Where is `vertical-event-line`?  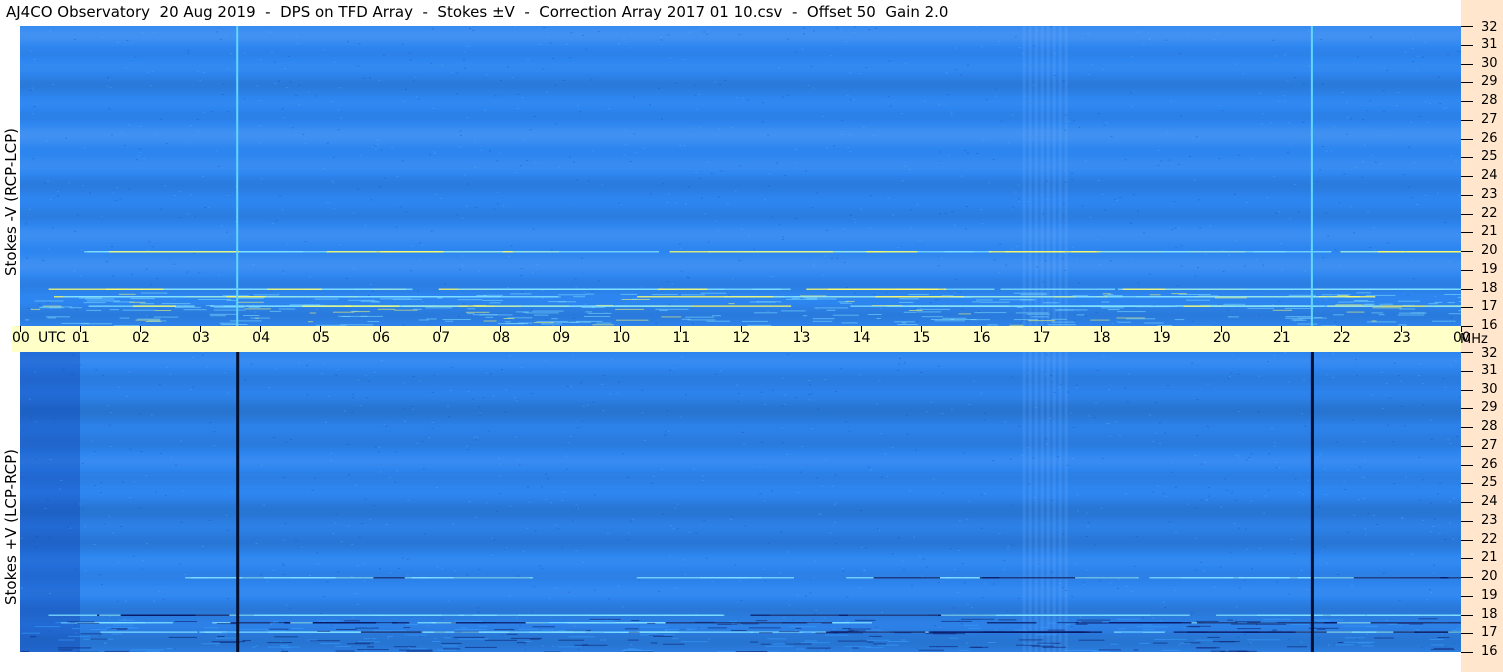 vertical-event-line is located at coordinates (238, 502).